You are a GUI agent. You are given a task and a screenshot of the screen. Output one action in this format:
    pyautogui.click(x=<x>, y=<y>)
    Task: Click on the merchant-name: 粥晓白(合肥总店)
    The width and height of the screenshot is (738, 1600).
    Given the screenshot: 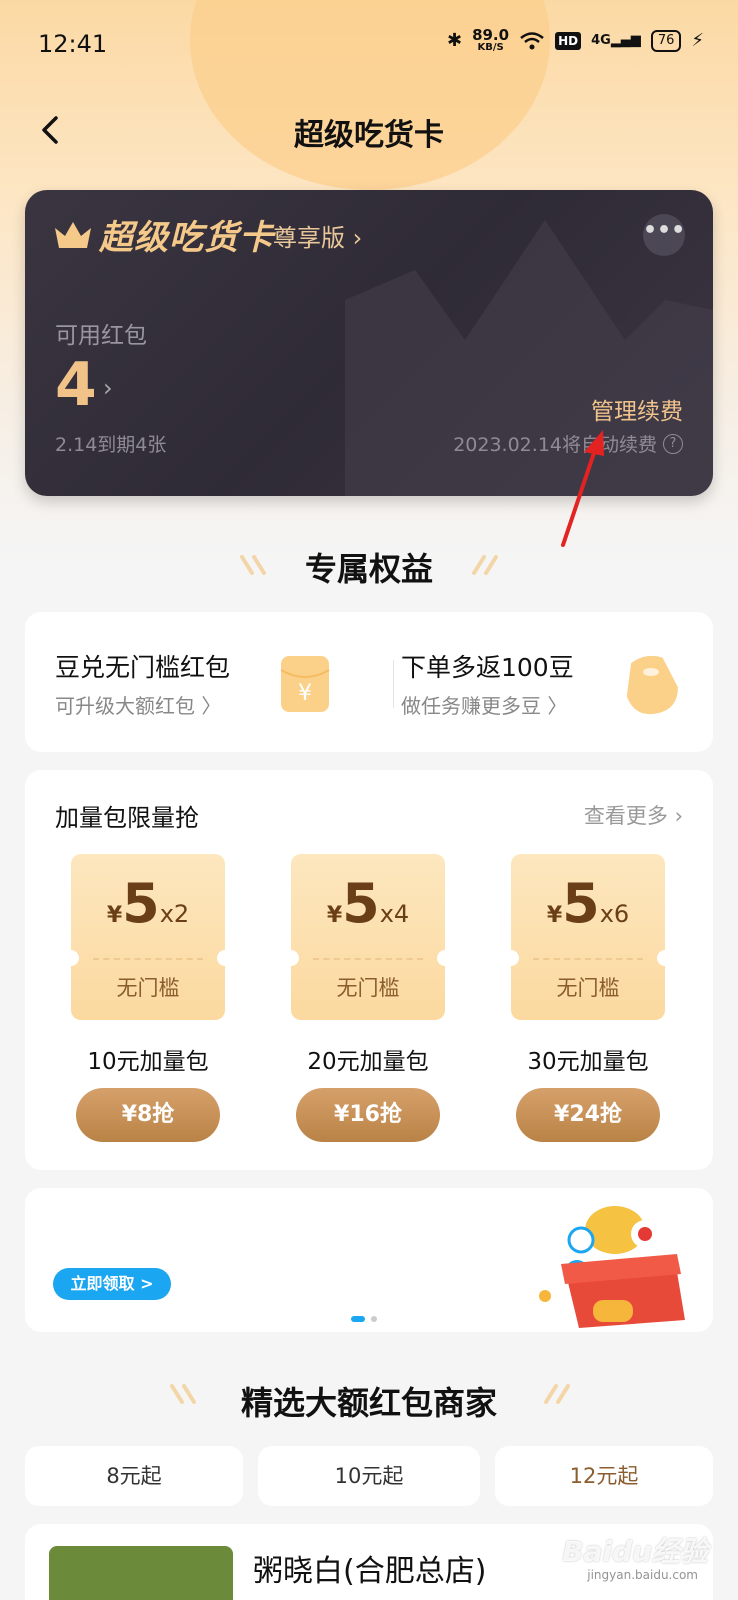 What is the action you would take?
    pyautogui.click(x=370, y=1571)
    